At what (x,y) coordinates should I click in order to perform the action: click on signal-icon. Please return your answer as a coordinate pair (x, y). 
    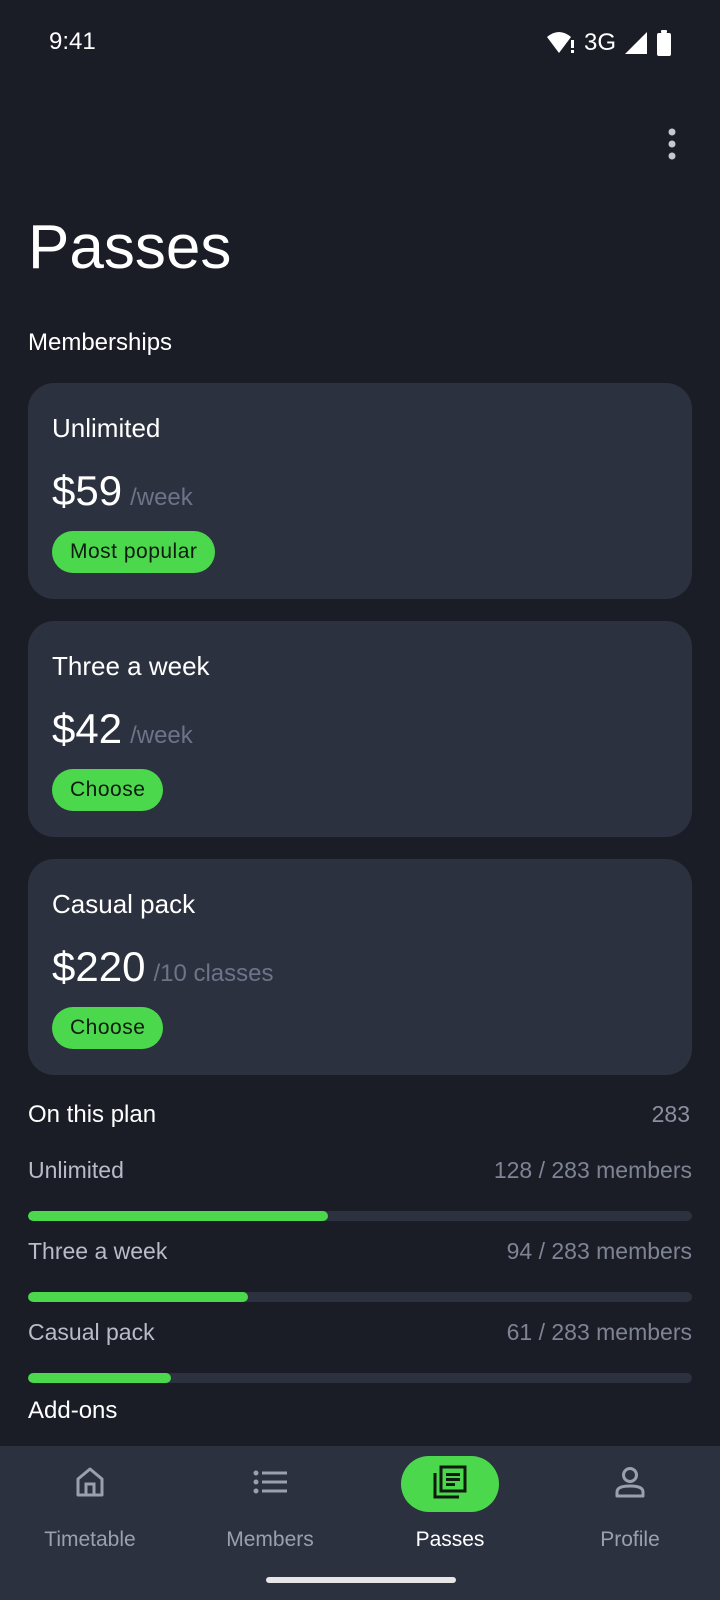
    Looking at the image, I should click on (636, 43).